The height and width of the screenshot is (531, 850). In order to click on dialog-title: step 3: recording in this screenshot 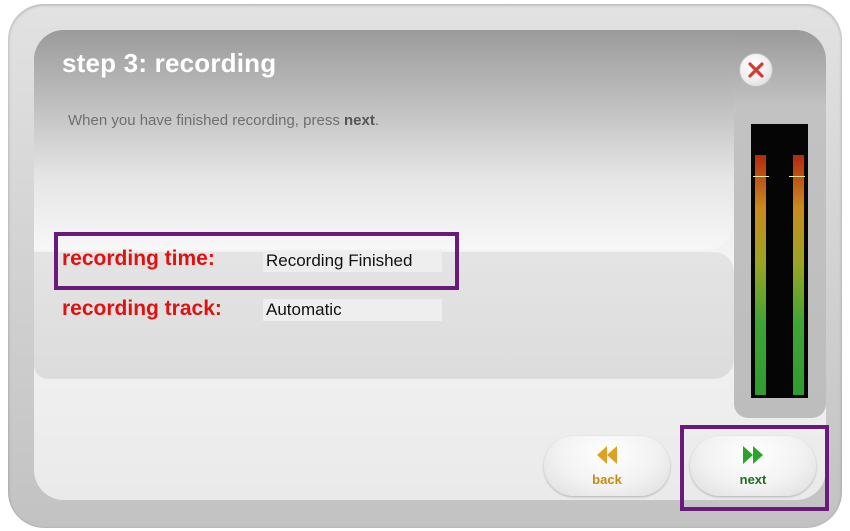, I will do `click(169, 63)`.